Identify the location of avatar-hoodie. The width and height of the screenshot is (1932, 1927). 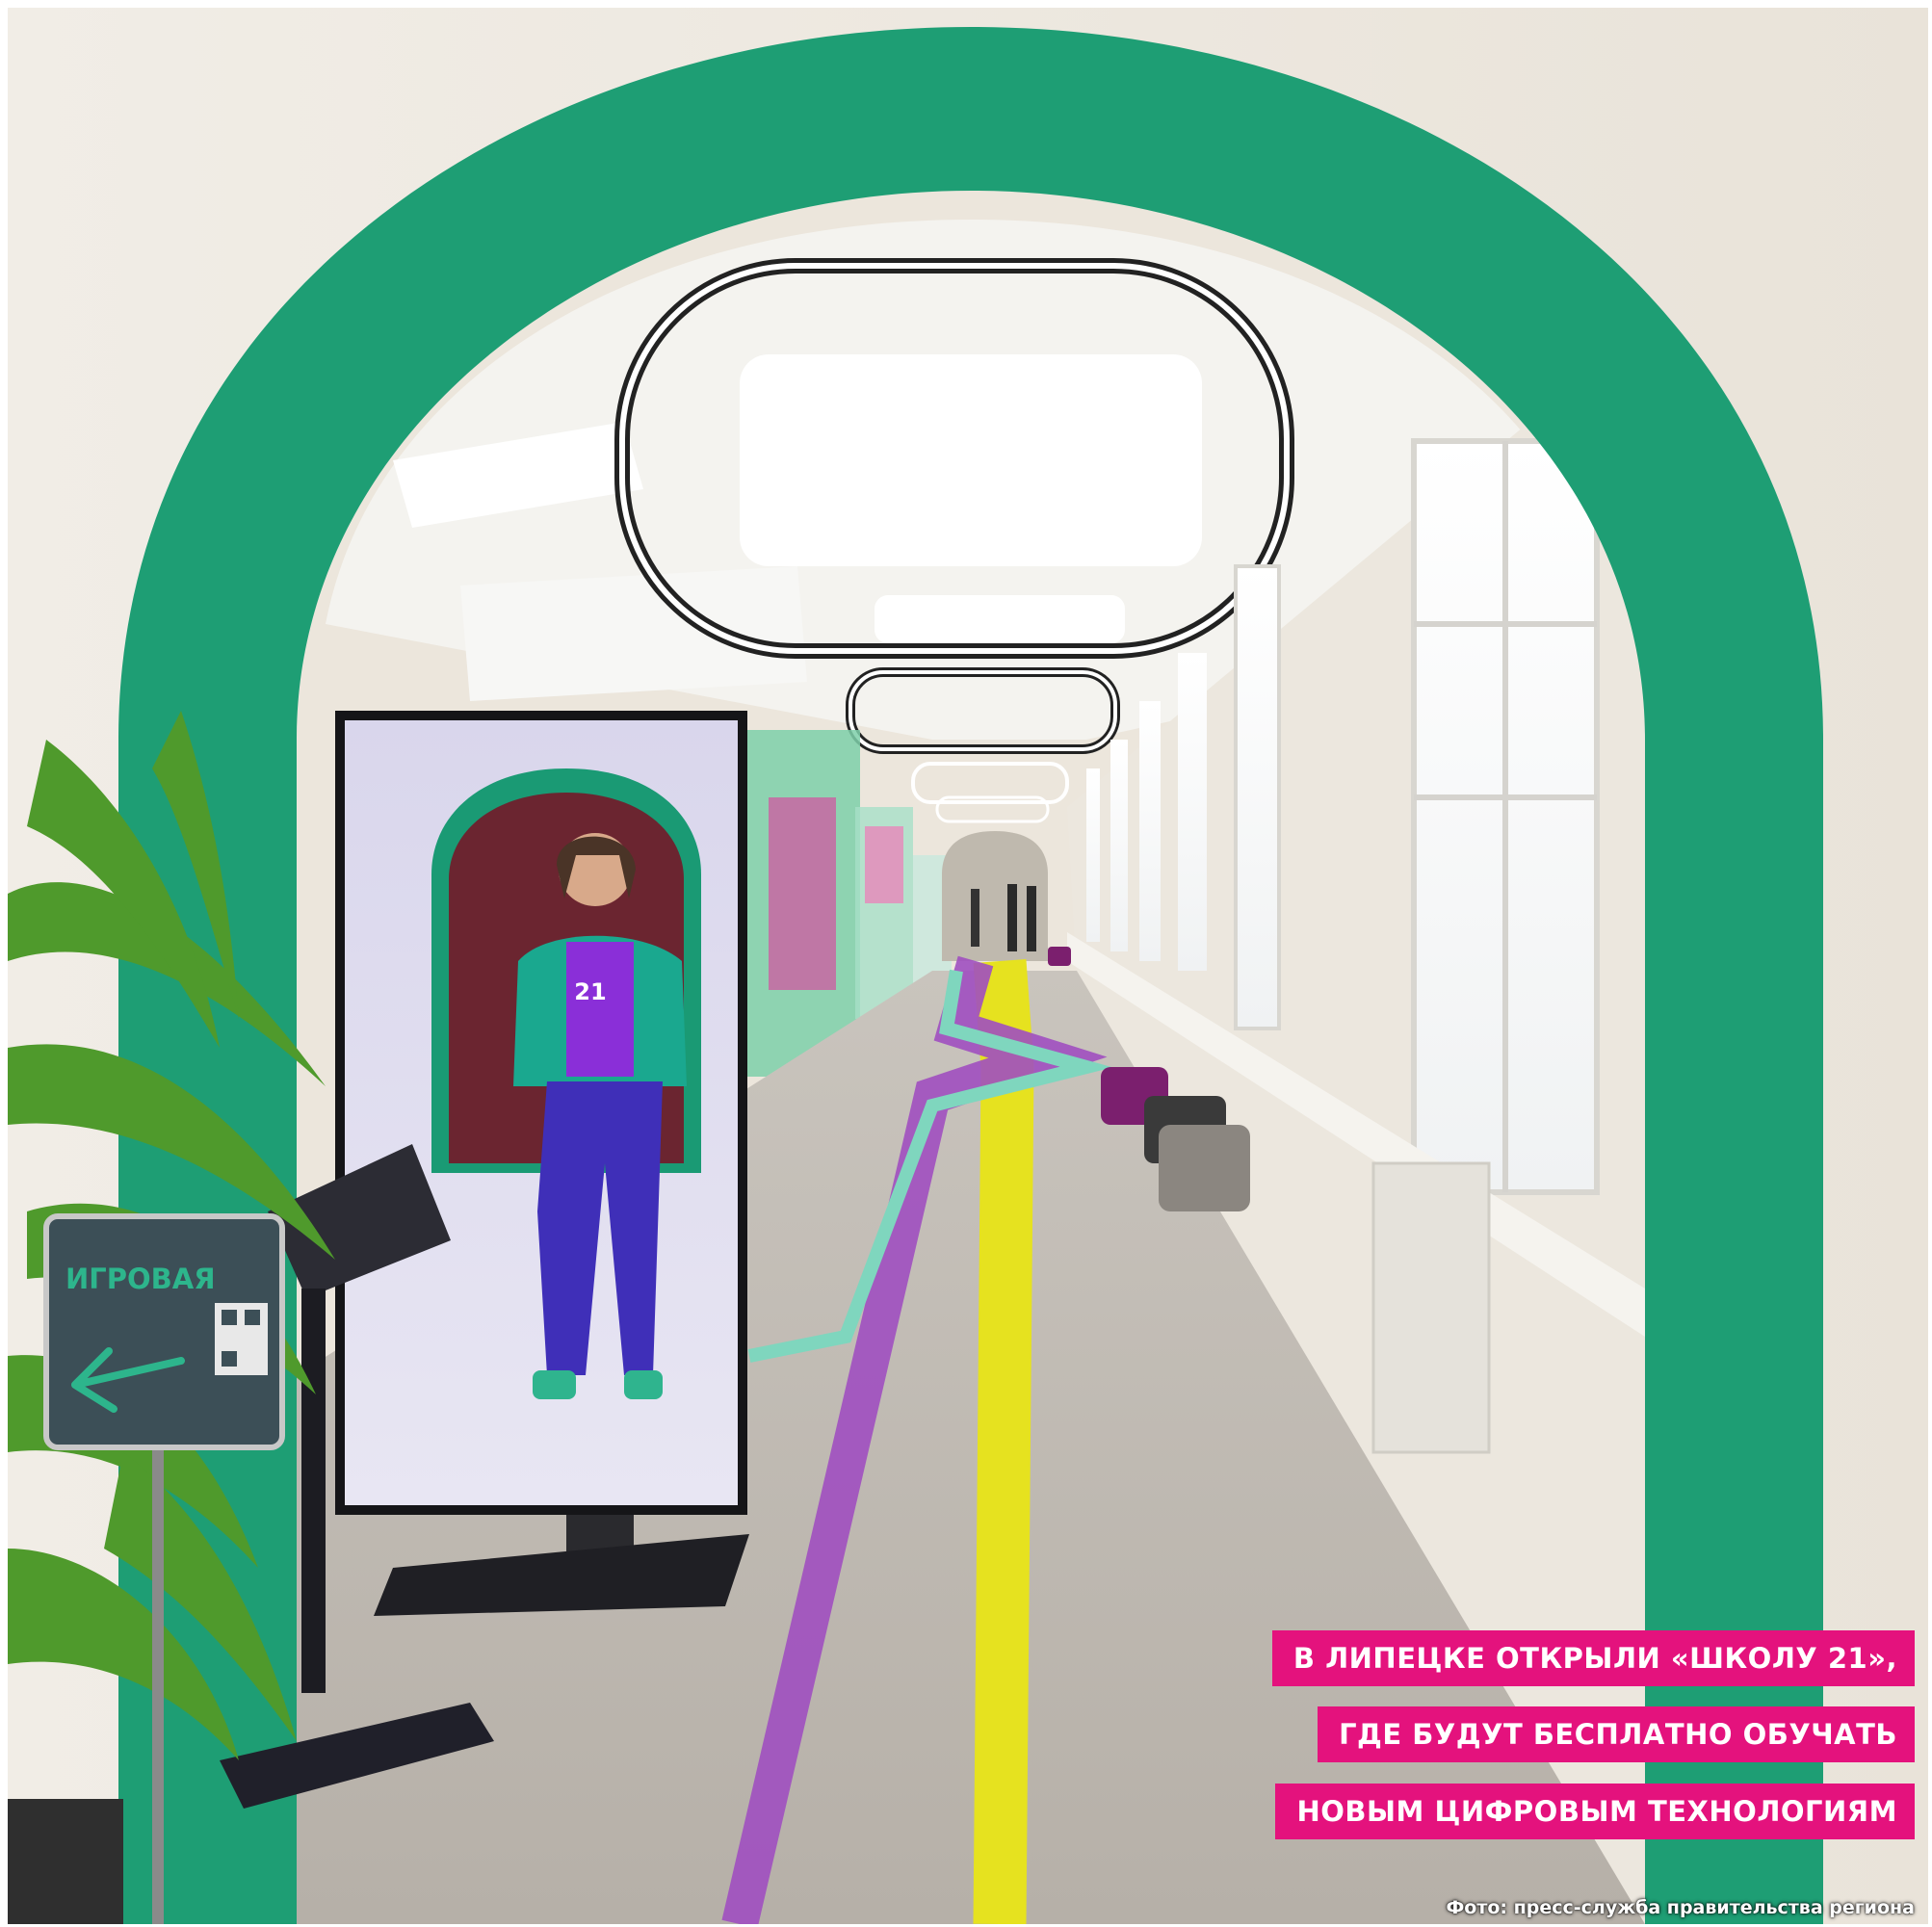
(600, 1009).